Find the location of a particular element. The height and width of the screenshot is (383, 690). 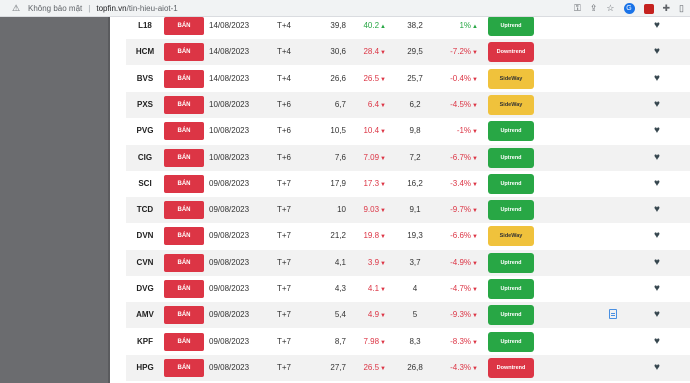

stock-code: PXS is located at coordinates (145, 105).